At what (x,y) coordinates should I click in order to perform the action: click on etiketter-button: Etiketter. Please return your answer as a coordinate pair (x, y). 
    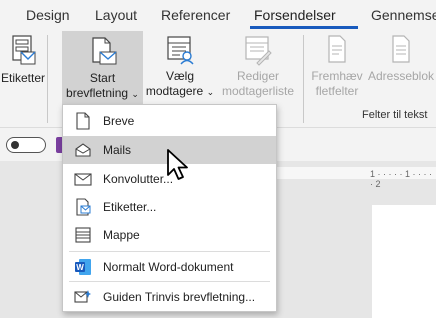
    Looking at the image, I should click on (23, 65).